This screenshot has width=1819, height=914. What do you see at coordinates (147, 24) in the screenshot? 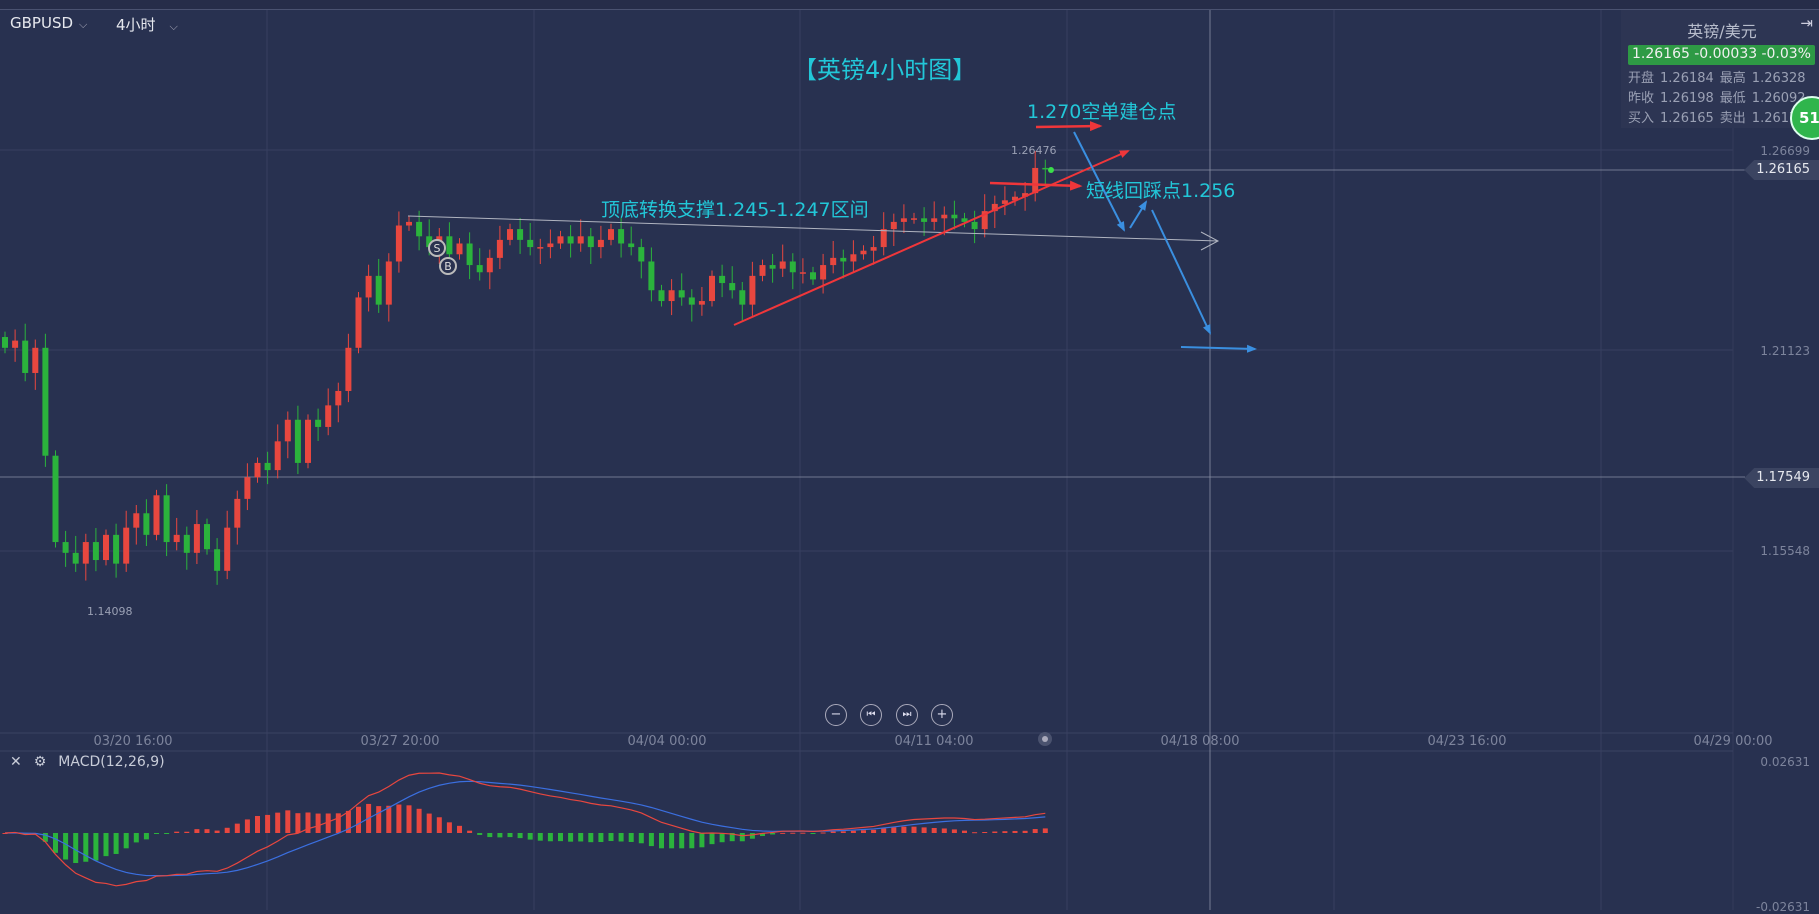
I see `timeframe-selector: 4小时 ⌵` at bounding box center [147, 24].